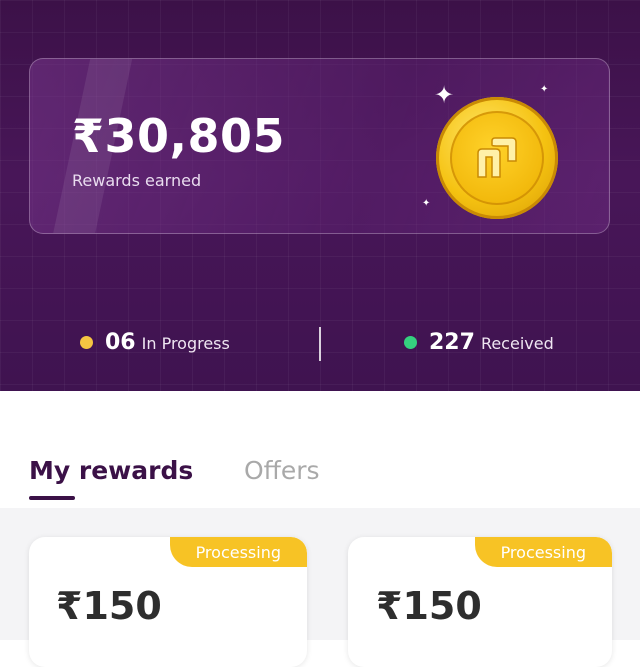  What do you see at coordinates (179, 136) in the screenshot?
I see `total-rewards-amount: ₹30,805` at bounding box center [179, 136].